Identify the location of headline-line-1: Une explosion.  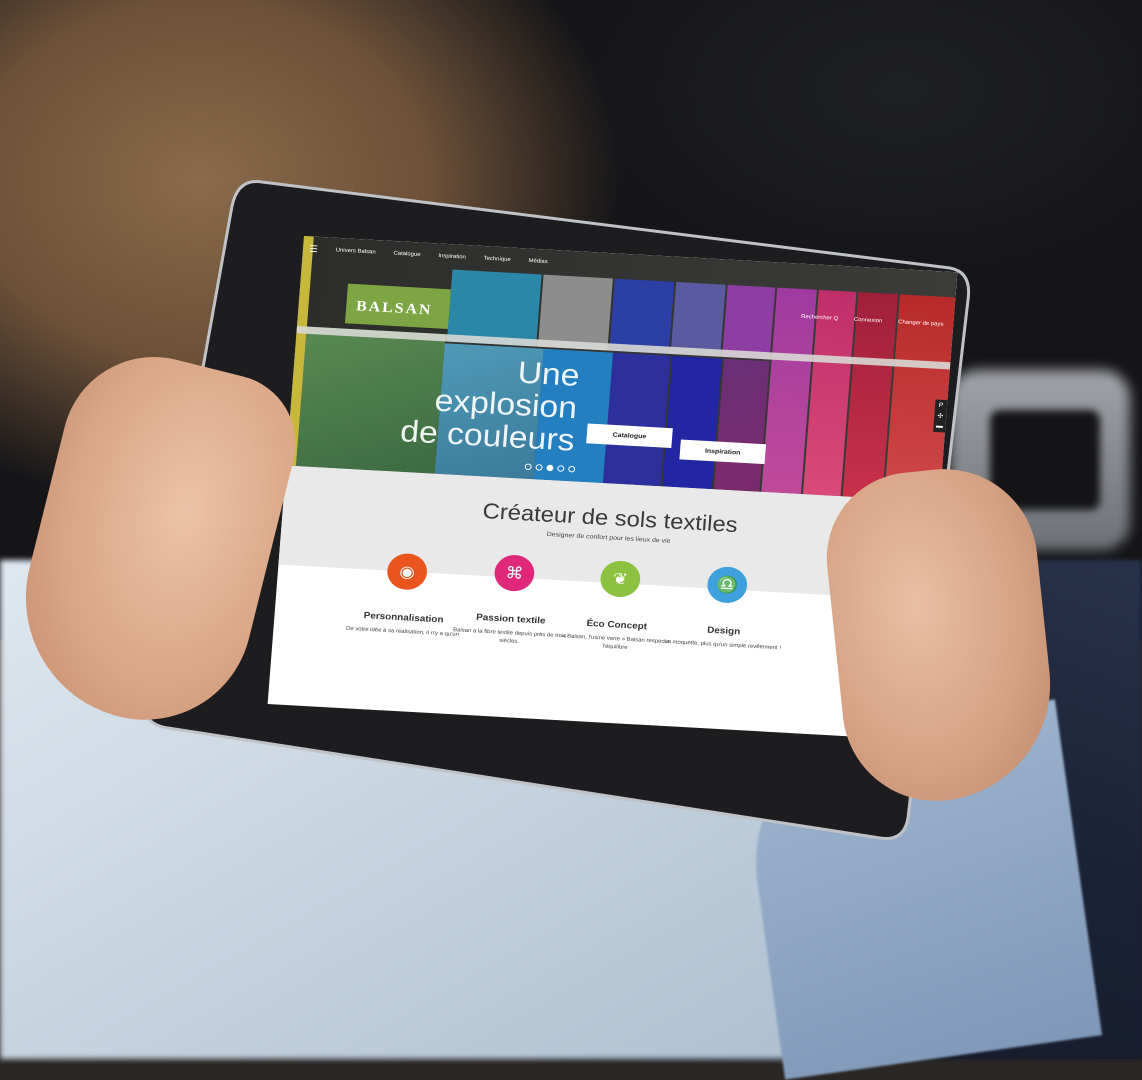
(507, 390).